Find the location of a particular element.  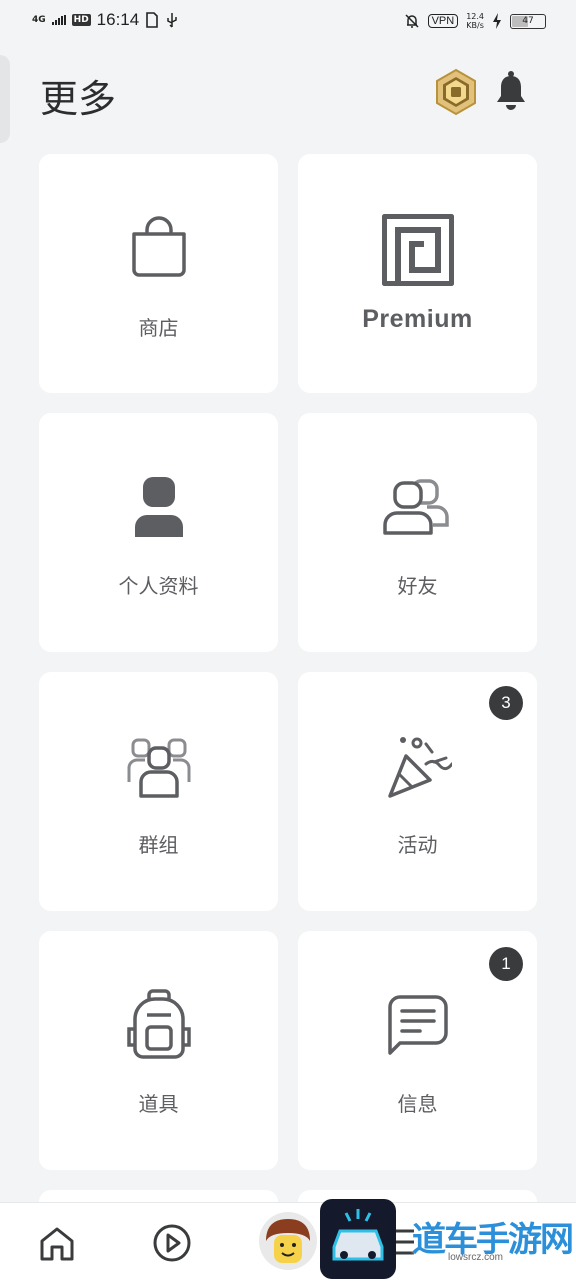

shop-card: 商店 is located at coordinates (158, 273).